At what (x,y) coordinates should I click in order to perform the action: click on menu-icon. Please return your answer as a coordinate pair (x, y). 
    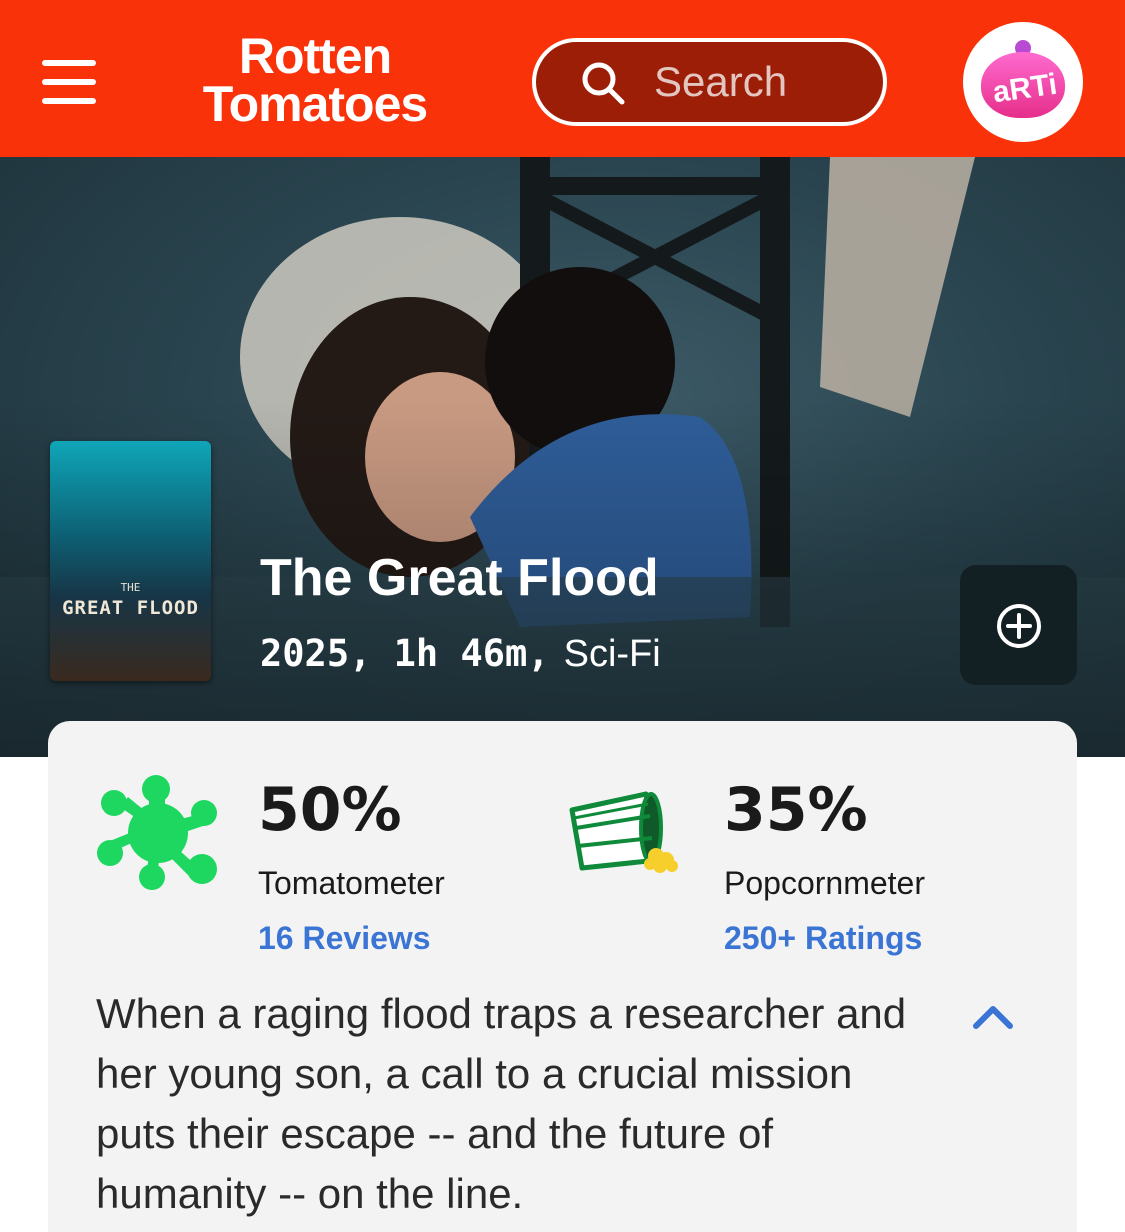
    Looking at the image, I should click on (69, 82).